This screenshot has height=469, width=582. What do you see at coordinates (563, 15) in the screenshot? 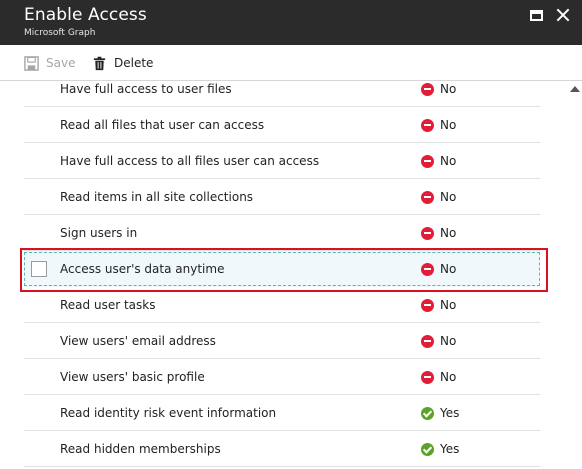
I see `close-icon` at bounding box center [563, 15].